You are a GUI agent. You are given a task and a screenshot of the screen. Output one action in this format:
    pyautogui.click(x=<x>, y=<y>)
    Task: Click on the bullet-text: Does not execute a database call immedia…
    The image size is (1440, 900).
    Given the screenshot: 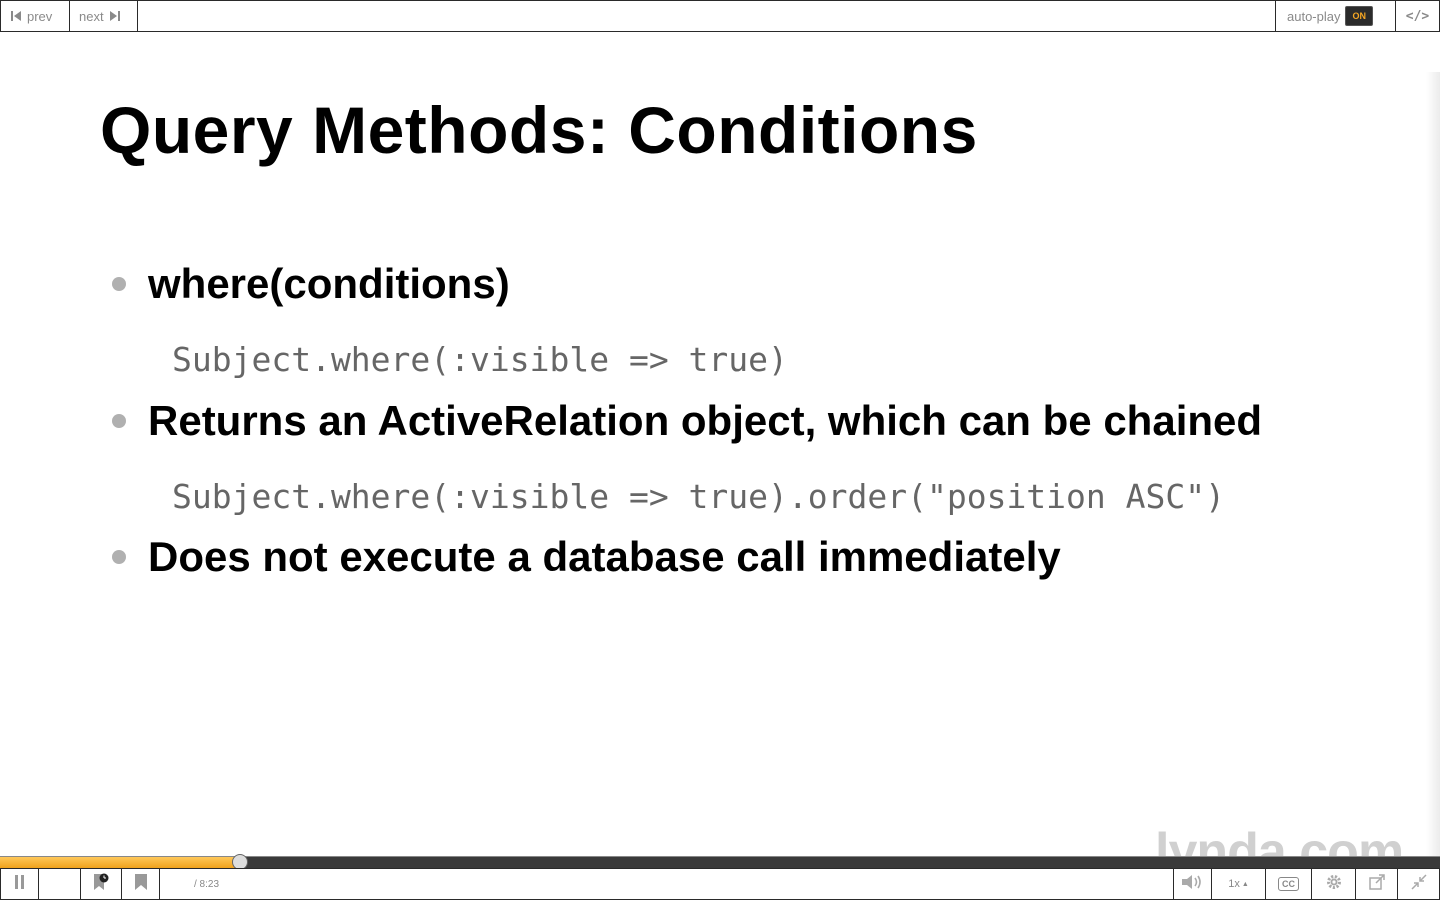 What is the action you would take?
    pyautogui.click(x=604, y=556)
    